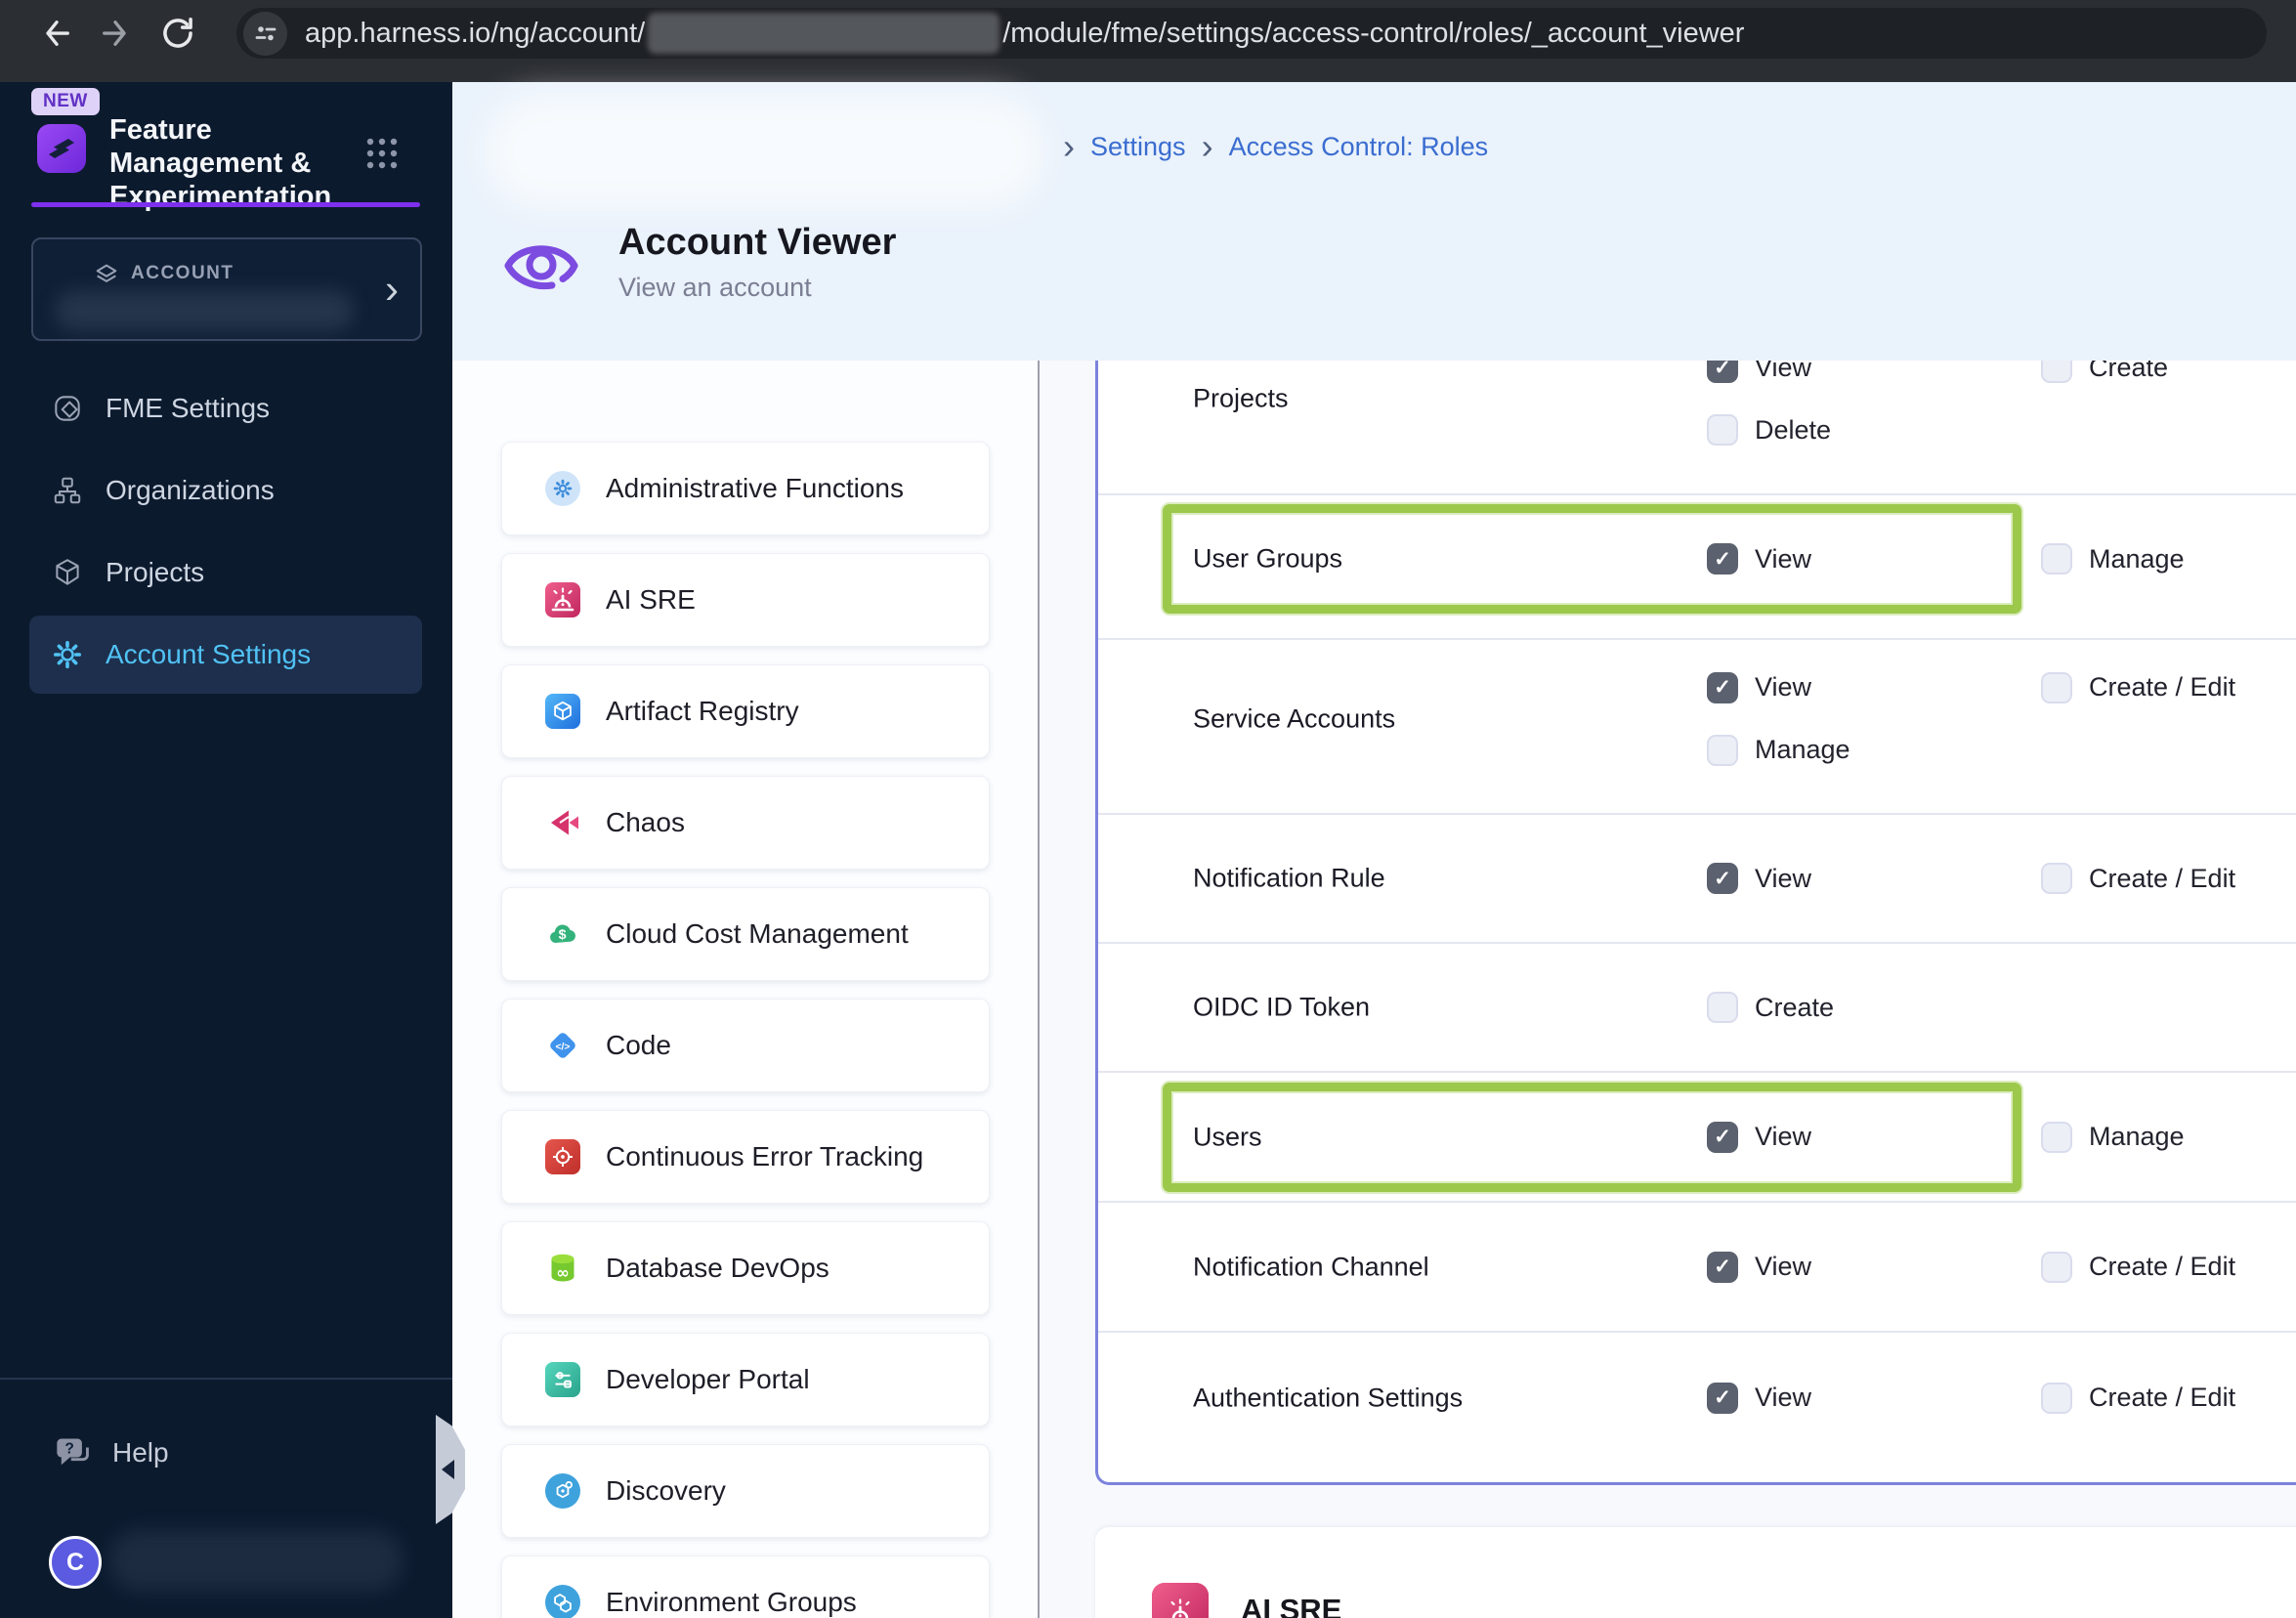 The width and height of the screenshot is (2296, 1618). I want to click on user-avatar: C, so click(76, 1563).